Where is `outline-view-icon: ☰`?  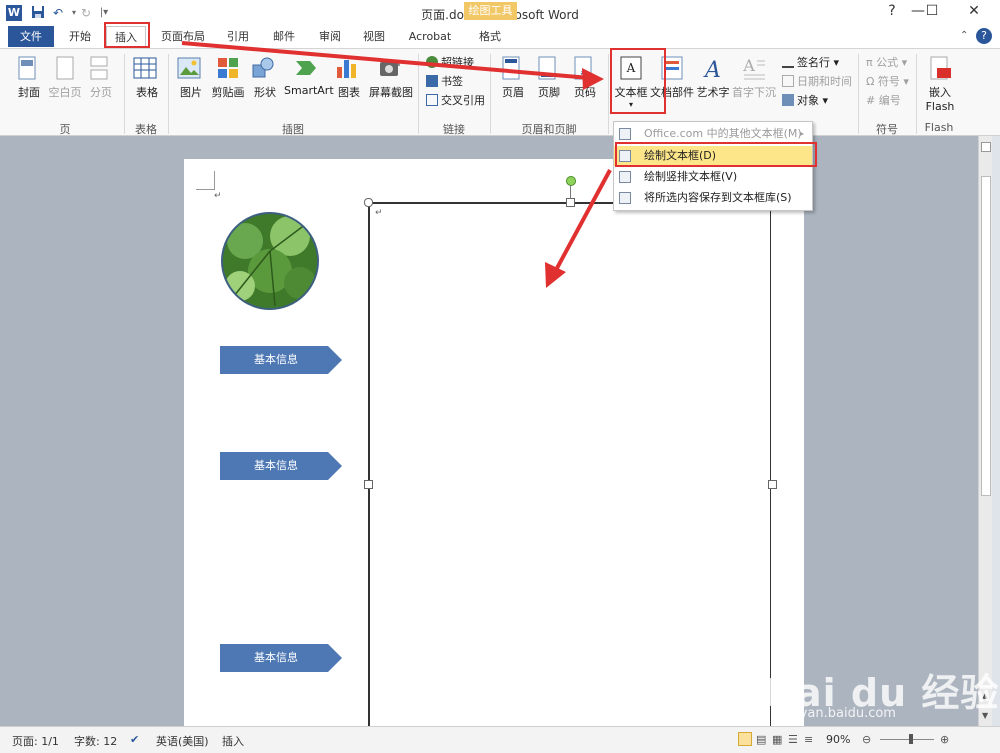
outline-view-icon: ☰ is located at coordinates (793, 739).